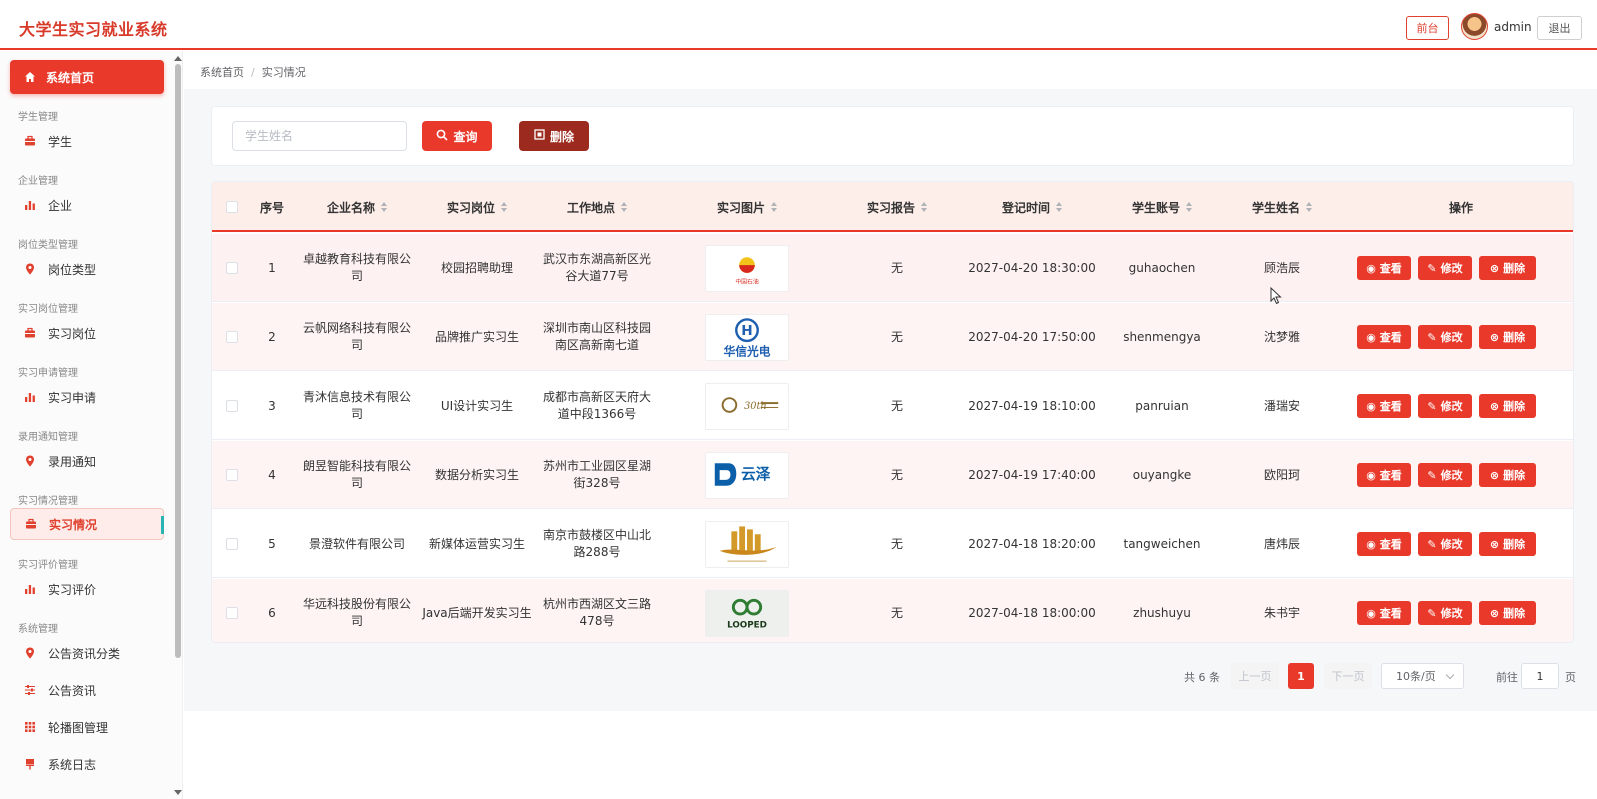 The image size is (1597, 799). What do you see at coordinates (31, 523) in the screenshot?
I see `briefcase-icon` at bounding box center [31, 523].